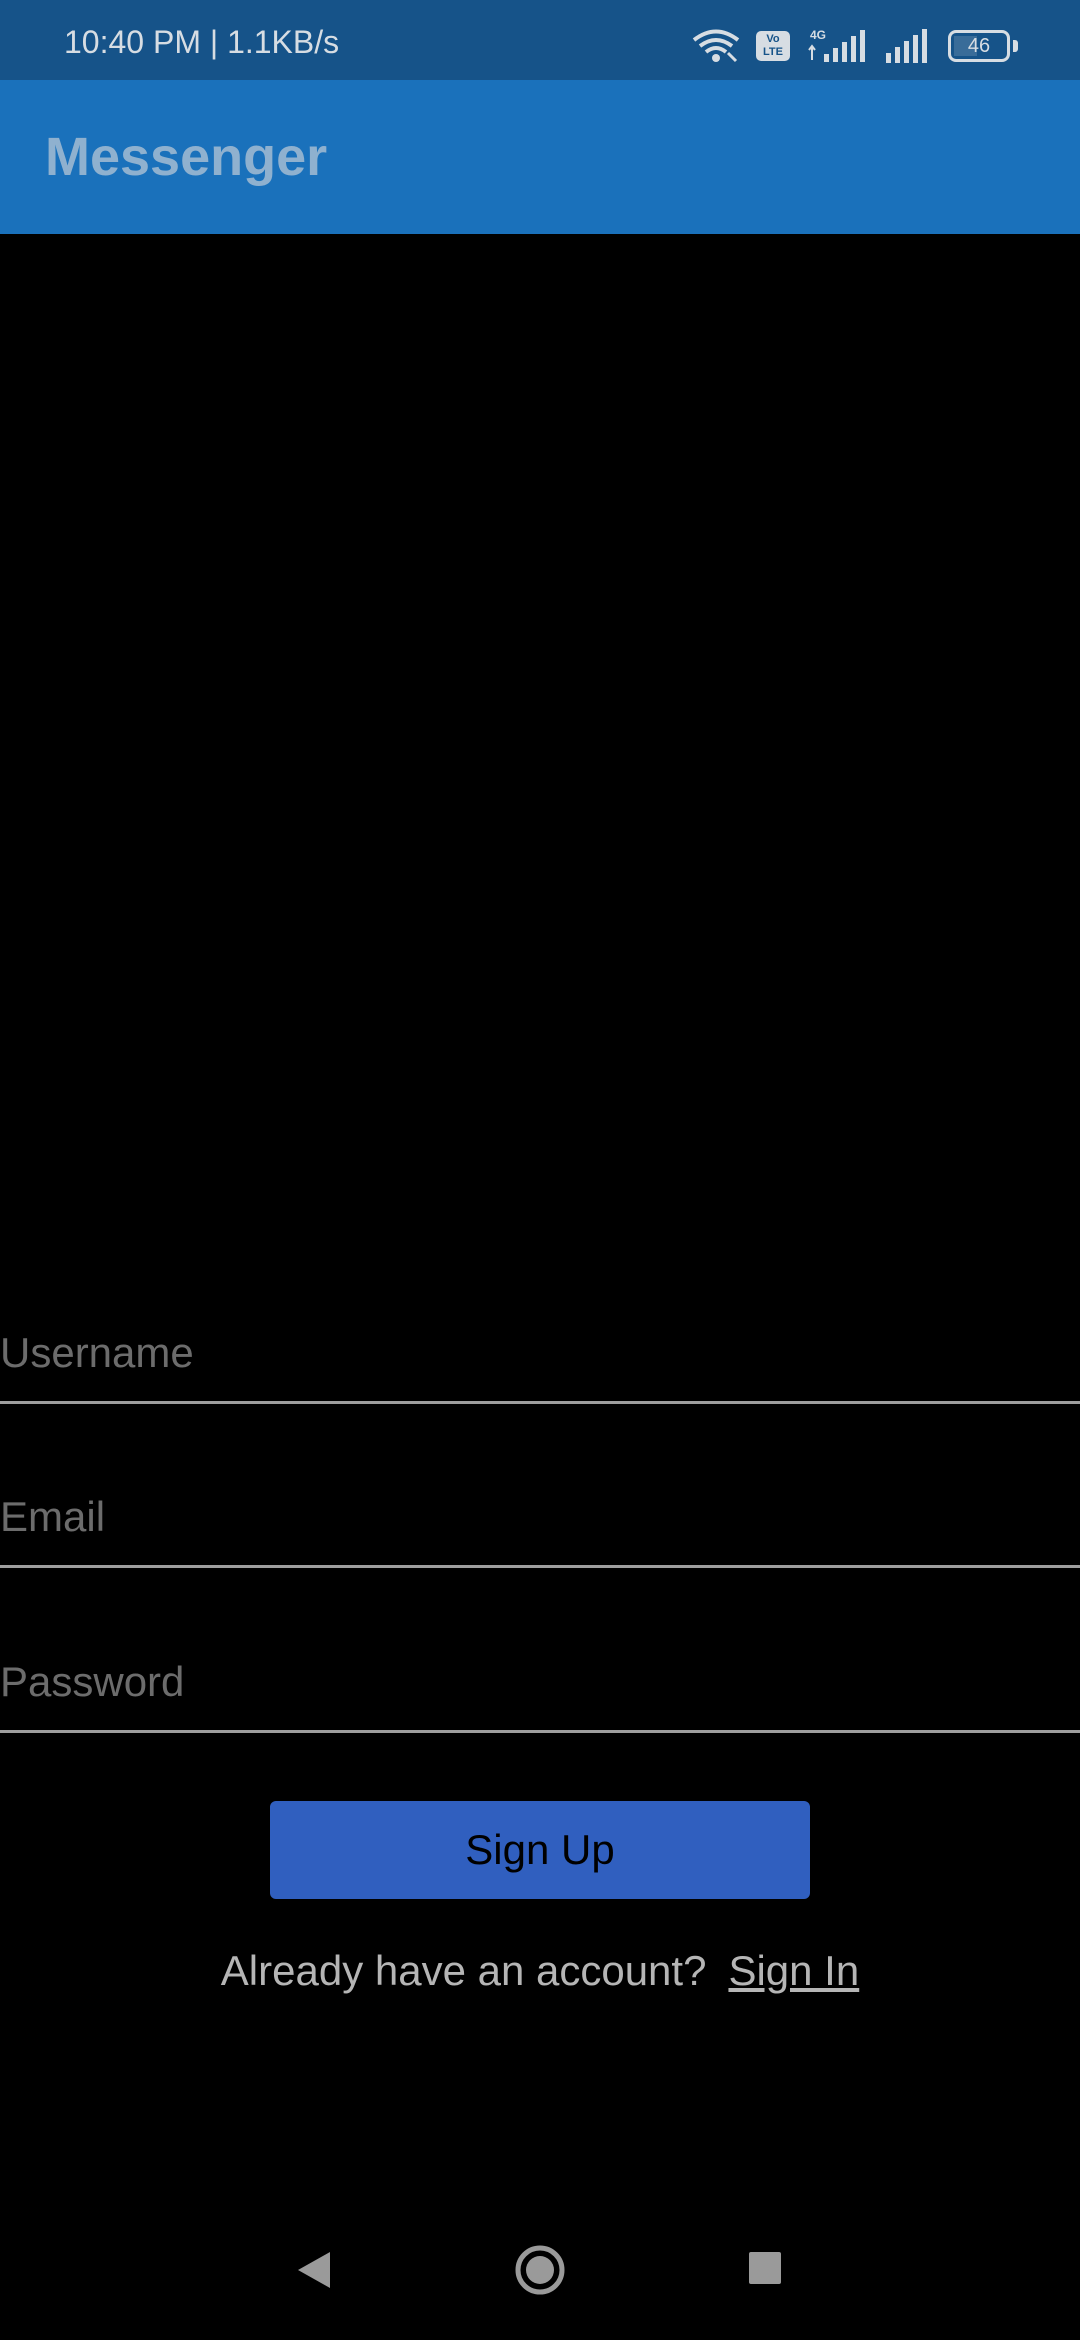 The image size is (1080, 2340). Describe the element at coordinates (314, 2270) in the screenshot. I see `back-icon` at that location.